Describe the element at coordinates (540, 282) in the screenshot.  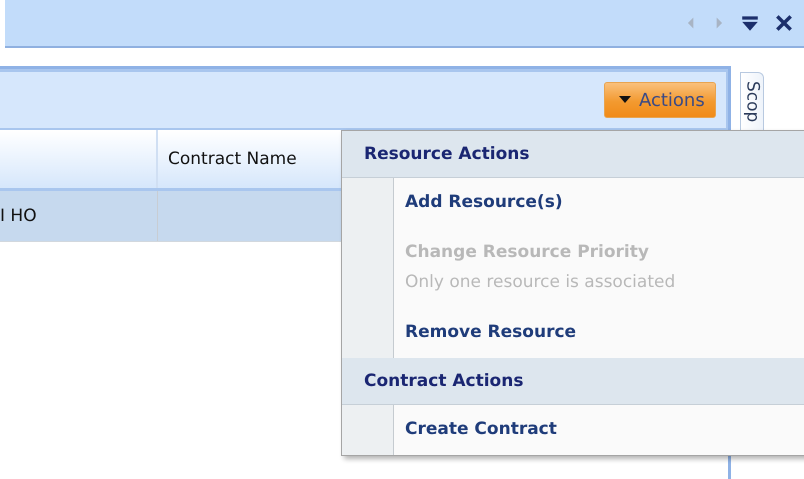
I see `menu-item-note: Only one resource is associated` at that location.